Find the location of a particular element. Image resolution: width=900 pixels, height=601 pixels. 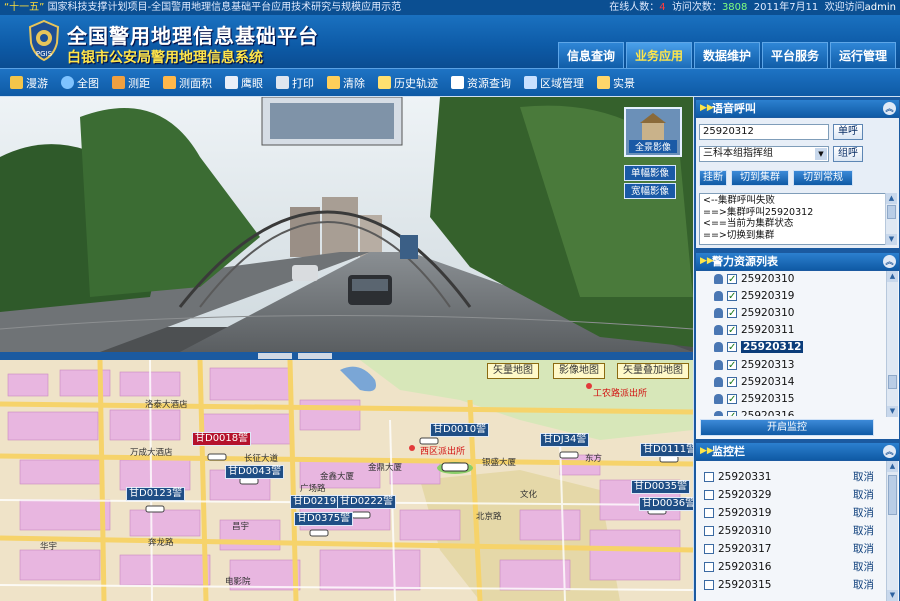

wide-image-button: 宽幅影像 is located at coordinates (650, 191).